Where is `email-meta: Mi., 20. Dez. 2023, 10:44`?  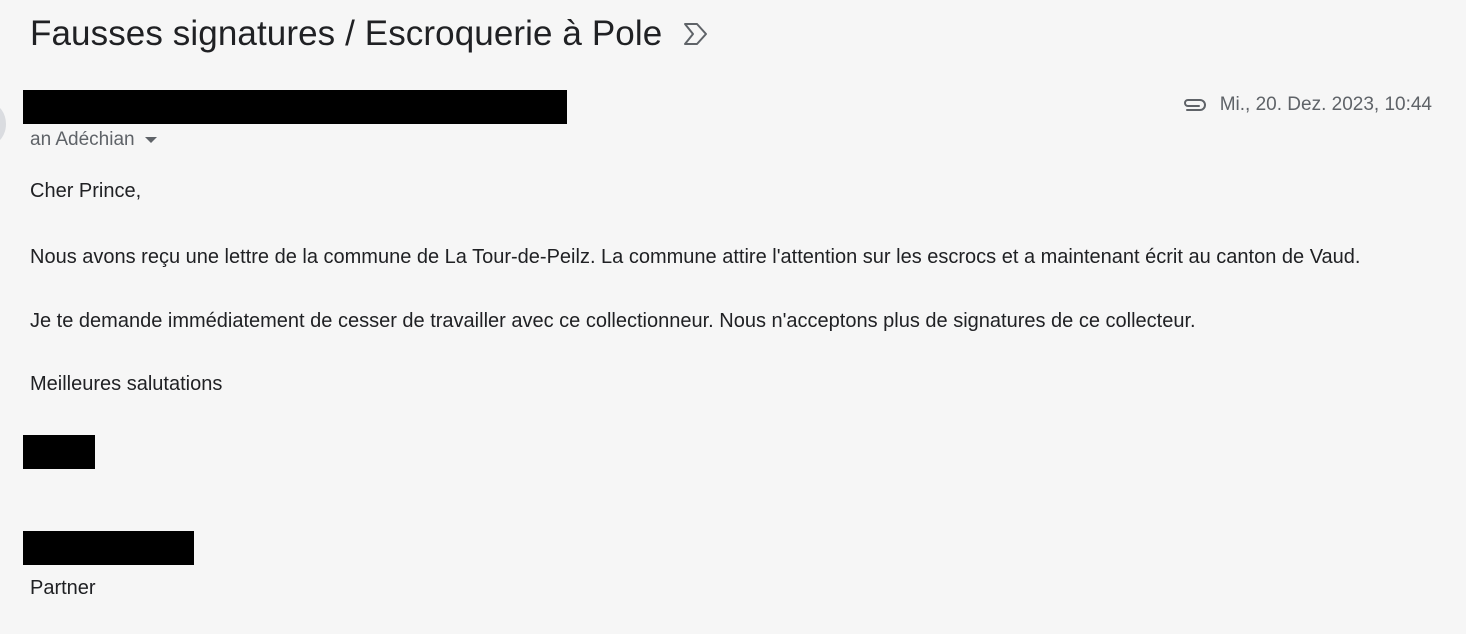
email-meta: Mi., 20. Dez. 2023, 10:44 is located at coordinates (1306, 105).